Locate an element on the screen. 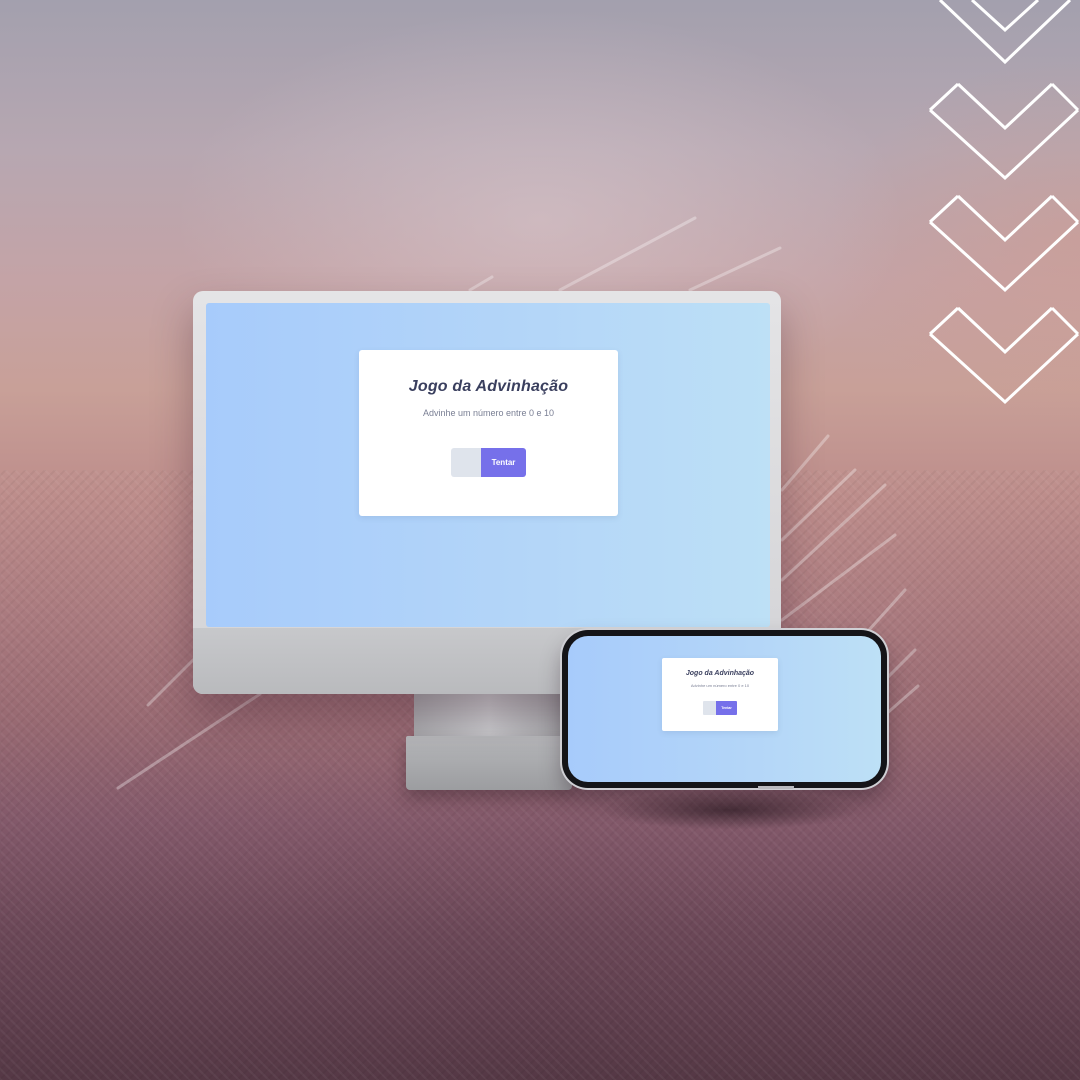  game-title: Jogo da Advinhação is located at coordinates (488, 386).